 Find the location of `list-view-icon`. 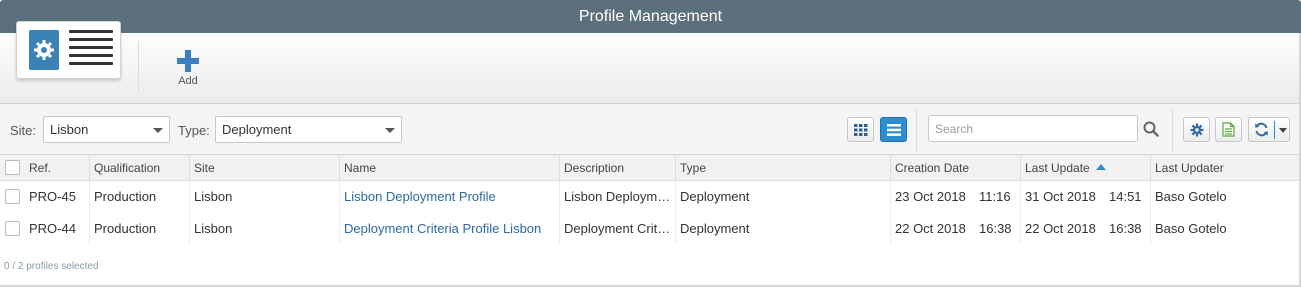

list-view-icon is located at coordinates (893, 129).